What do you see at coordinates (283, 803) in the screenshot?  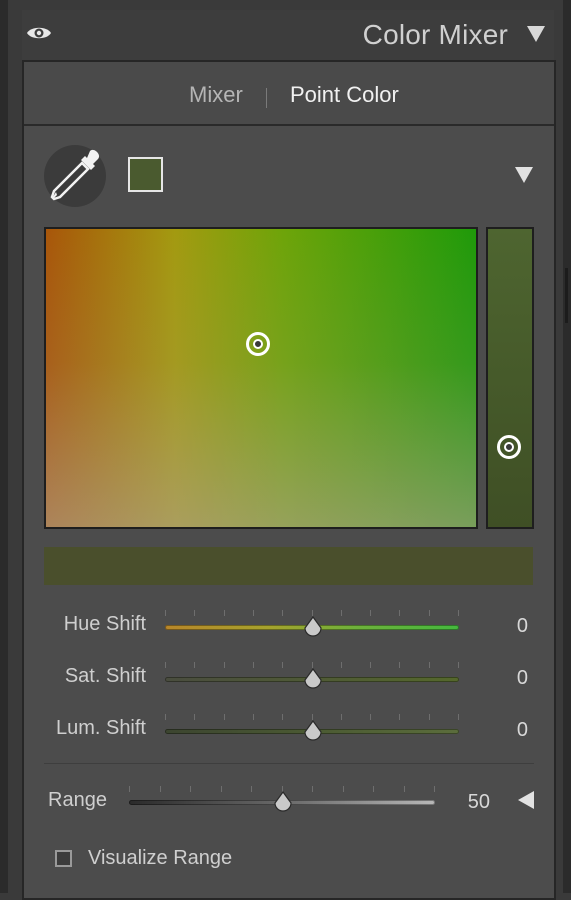 I see `range-thumb` at bounding box center [283, 803].